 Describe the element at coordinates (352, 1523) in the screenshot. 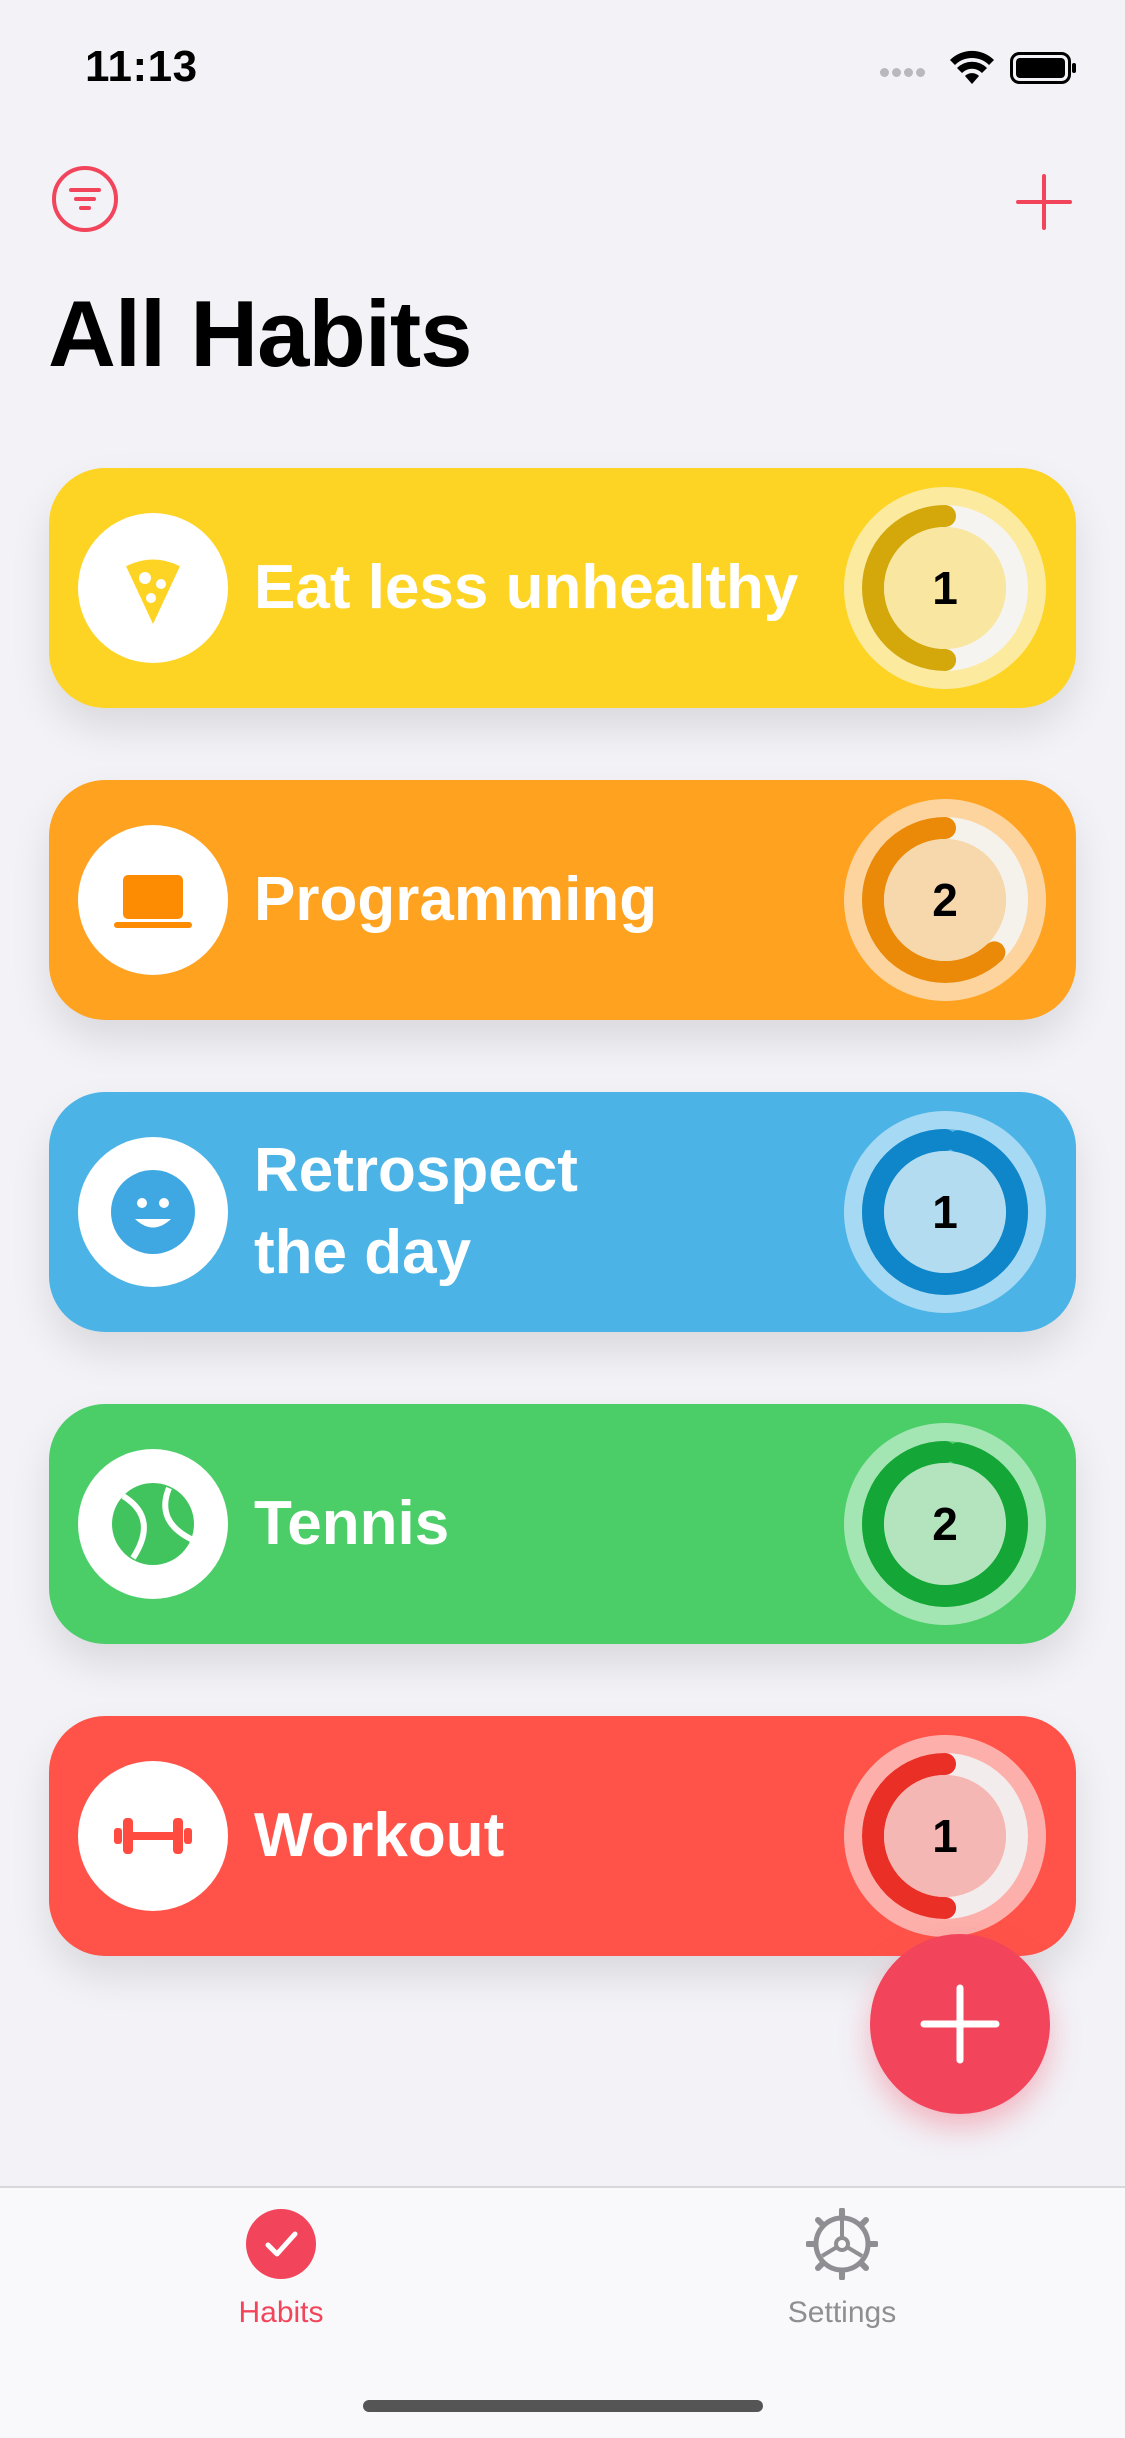

I see `habit-name: Tennis` at that location.